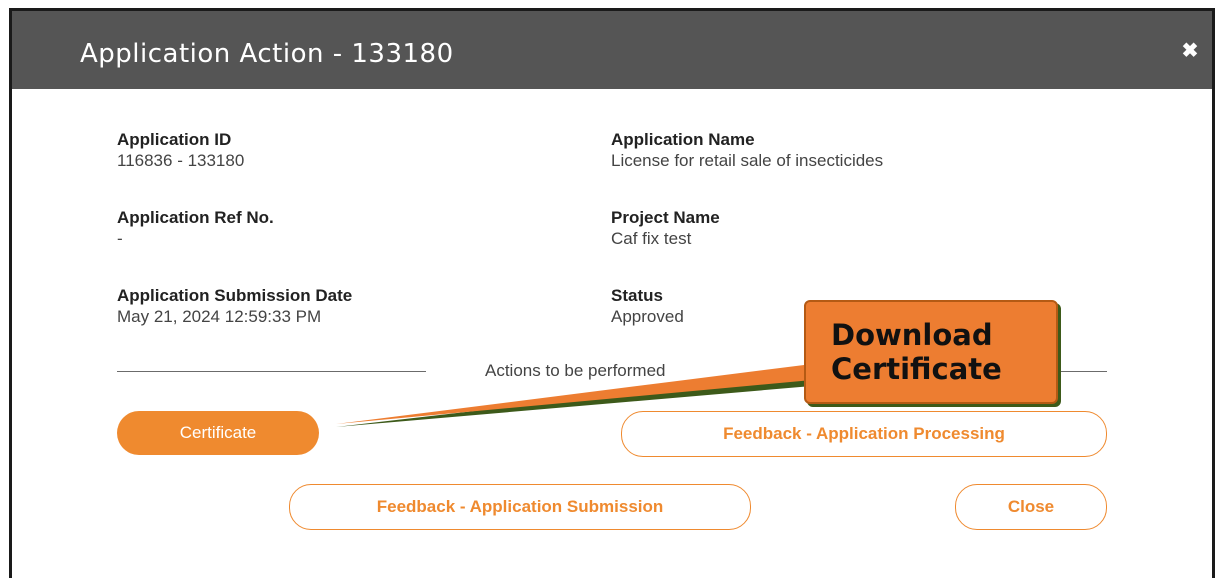  Describe the element at coordinates (912, 335) in the screenshot. I see `callout-line-1: Download` at that location.